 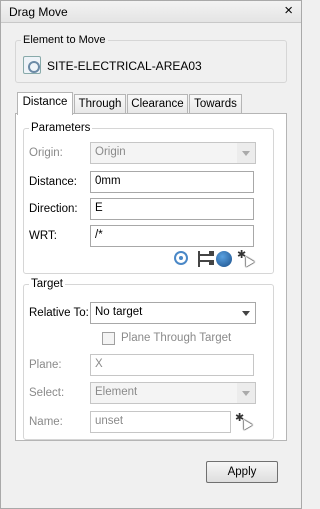 I want to click on plane-label: Plane:, so click(x=45, y=365).